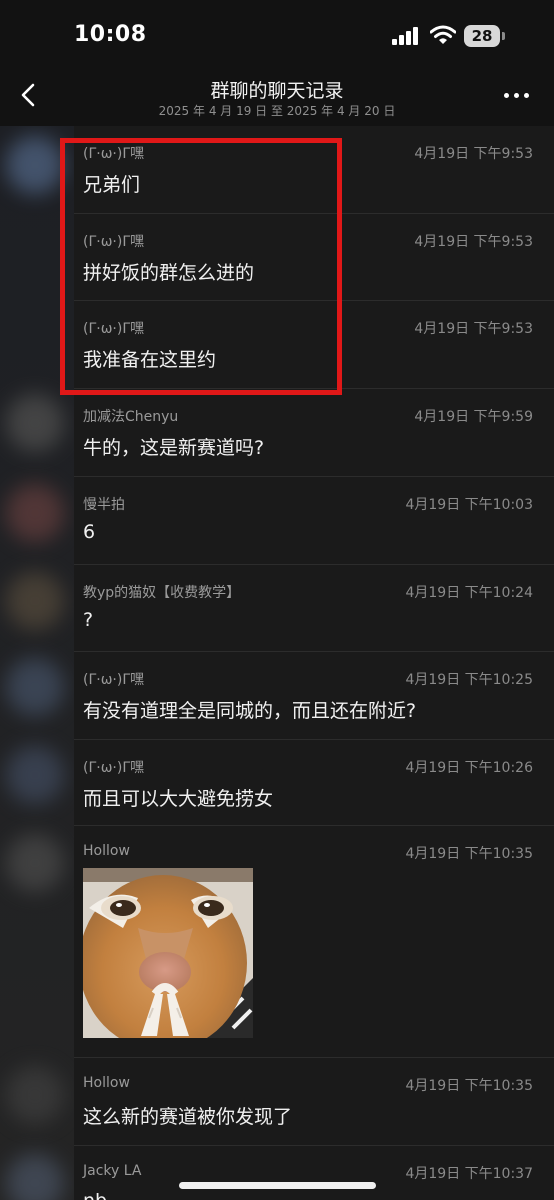 The image size is (554, 1200). Describe the element at coordinates (314, 345) in the screenshot. I see `message-row: (Γ·ω·)Γ嘿 4月19日 下午9:53 我准备在这里约` at that location.